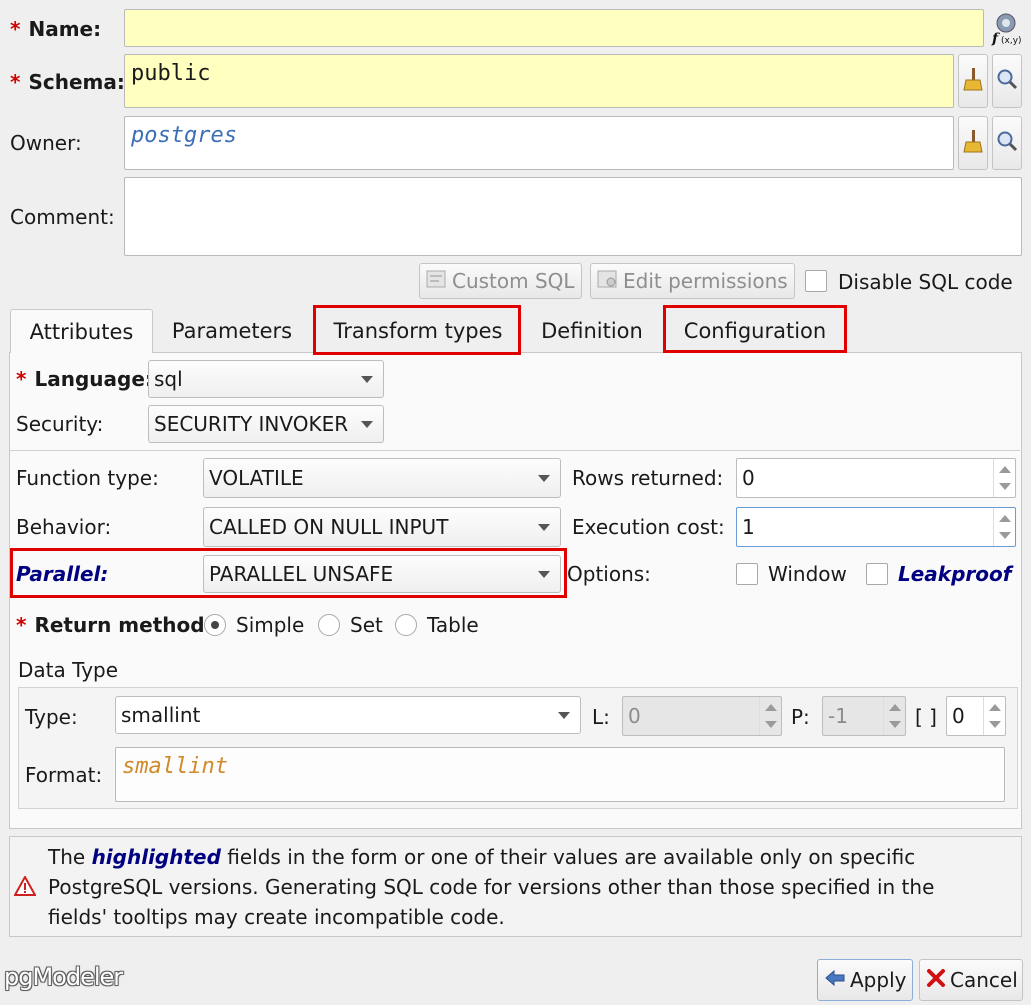 Image resolution: width=1031 pixels, height=1005 pixels. I want to click on execution-cost-label: Execution cost:, so click(648, 527).